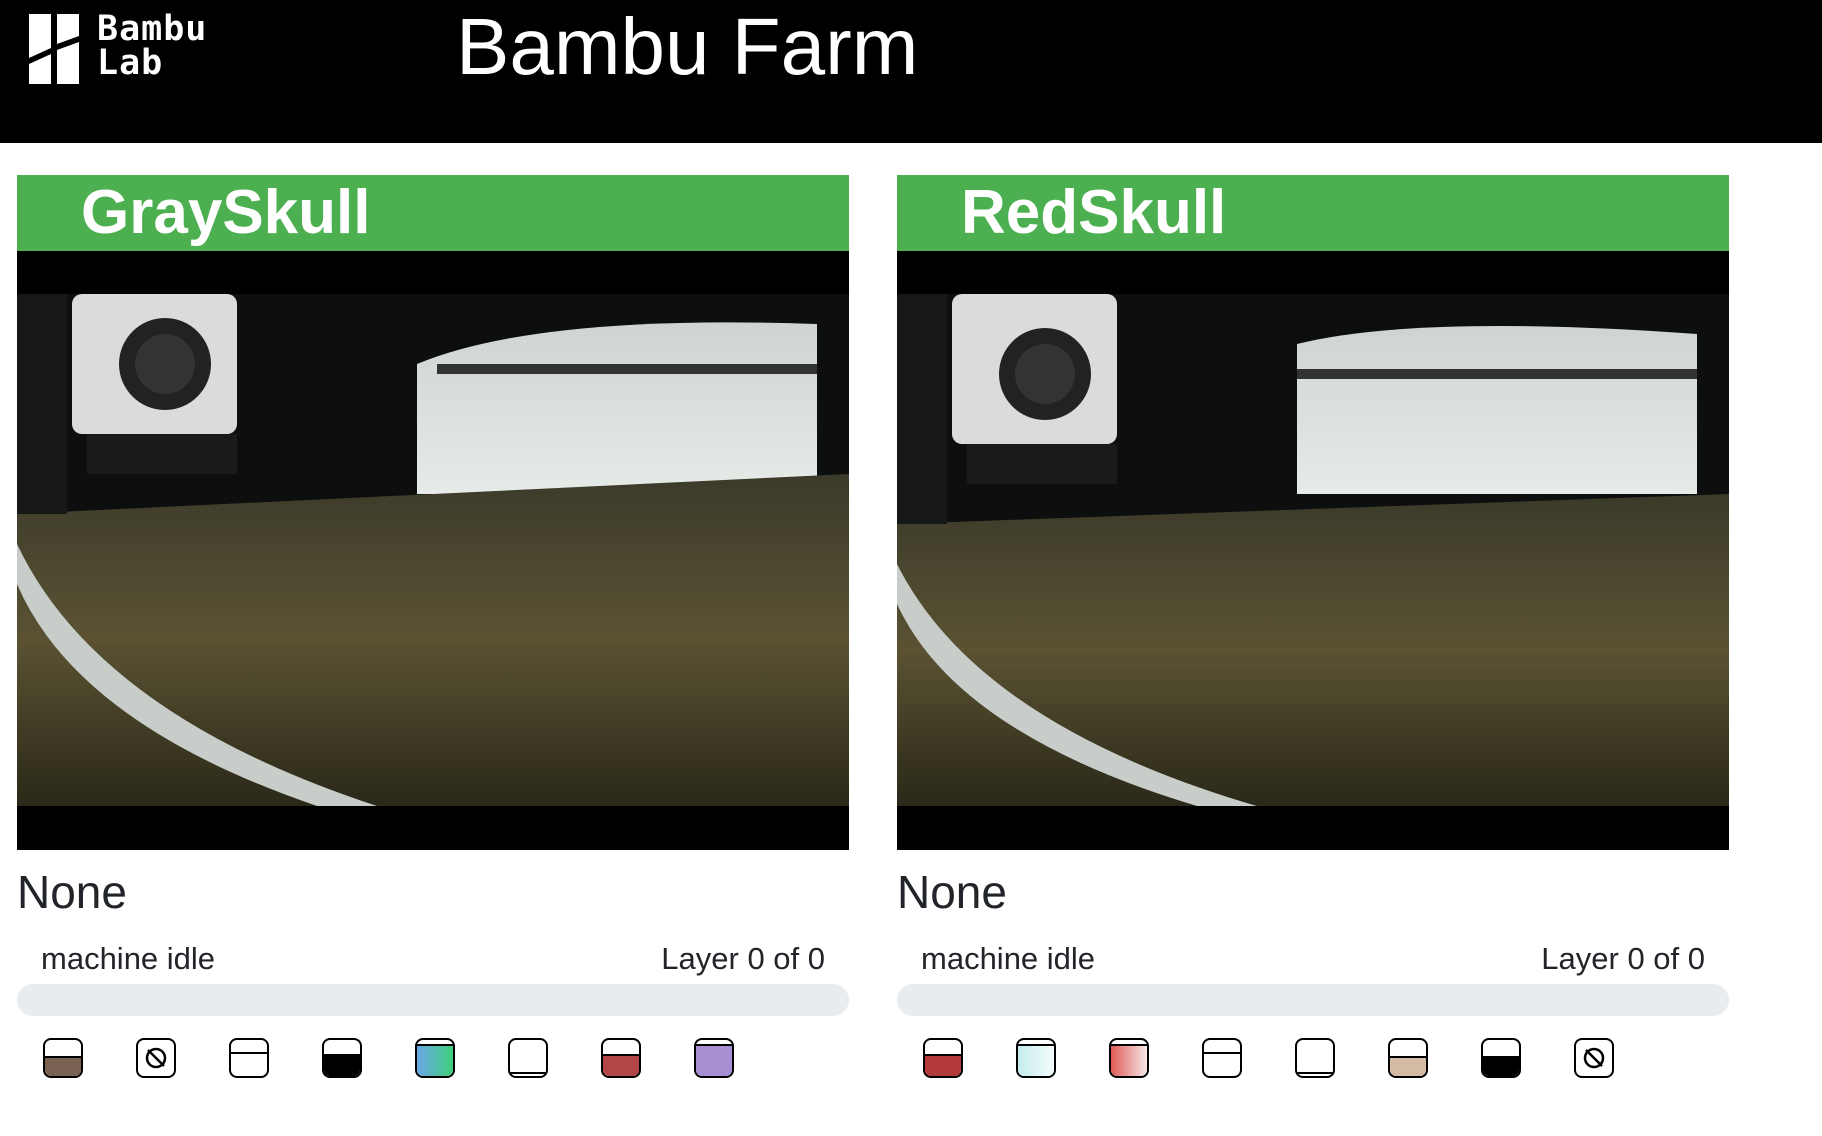 The width and height of the screenshot is (1822, 1136). I want to click on printer-name: GraySkull, so click(226, 212).